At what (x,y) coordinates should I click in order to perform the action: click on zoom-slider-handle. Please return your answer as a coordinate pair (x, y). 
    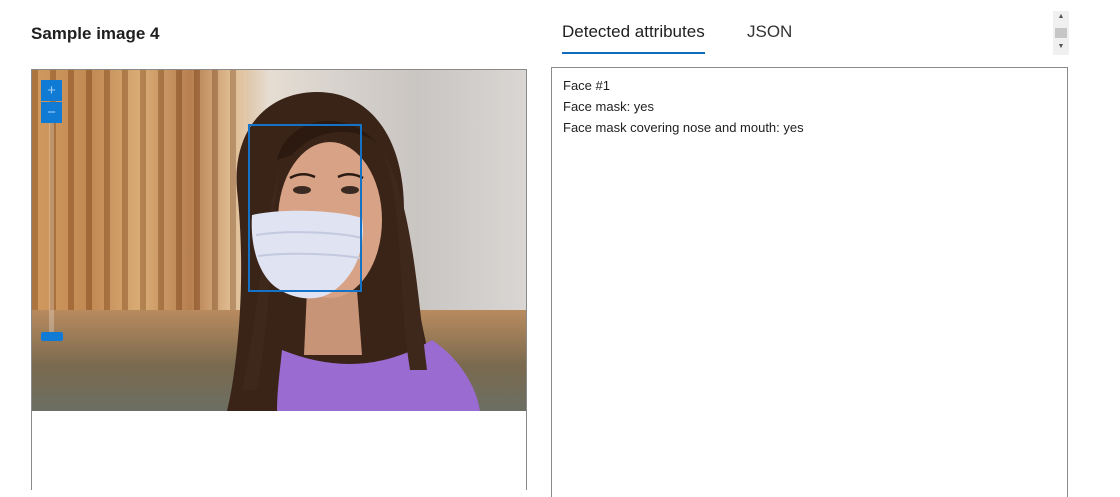
    Looking at the image, I should click on (52, 336).